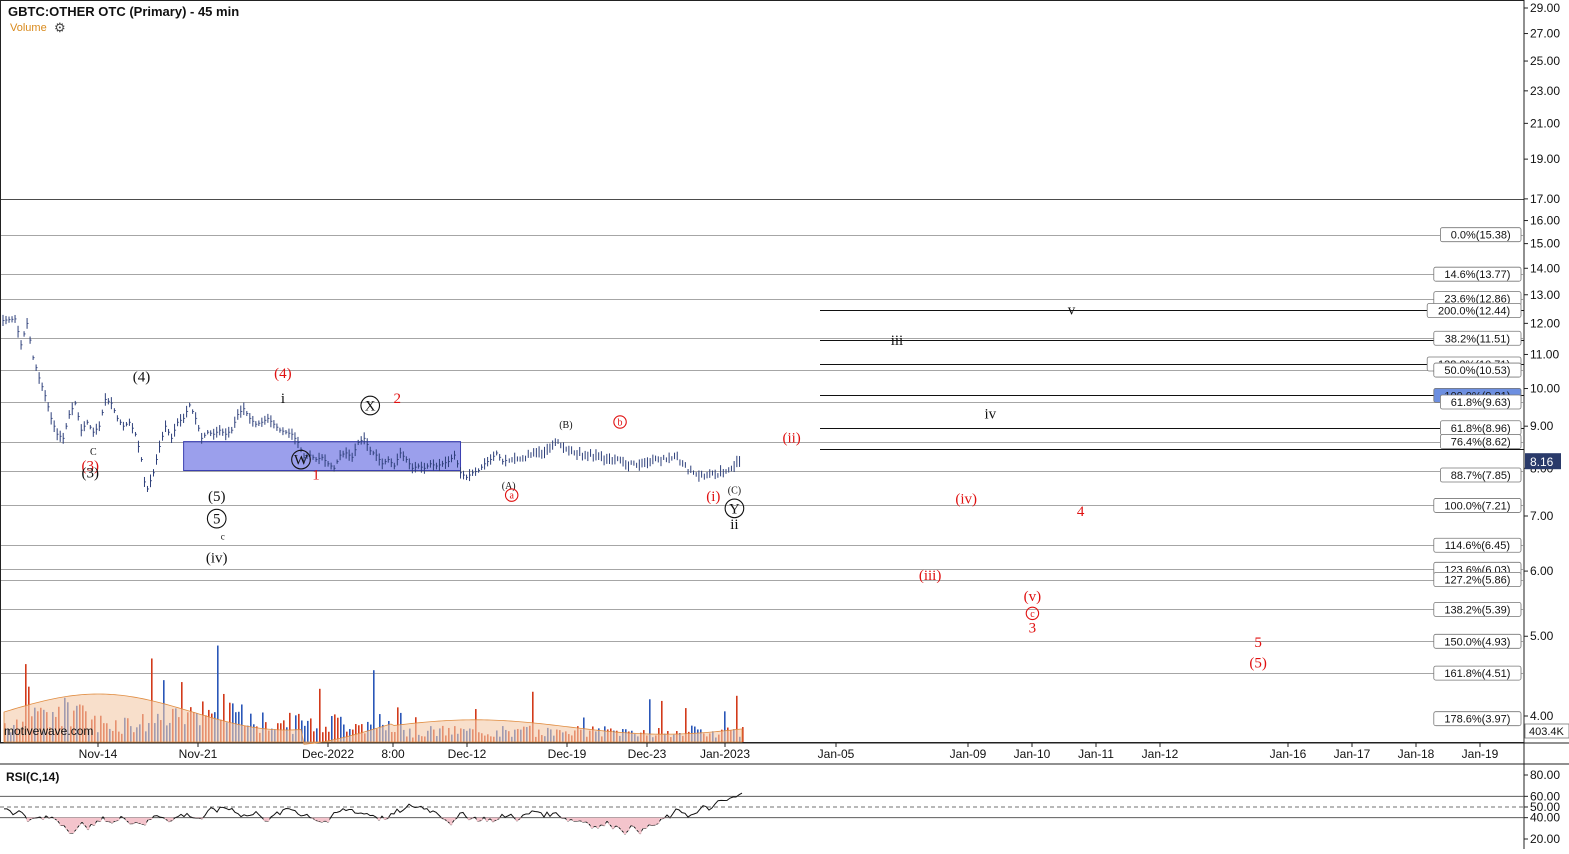 The width and height of the screenshot is (1569, 854). I want to click on fib-label: 127.2%(5.86), so click(1477, 581).